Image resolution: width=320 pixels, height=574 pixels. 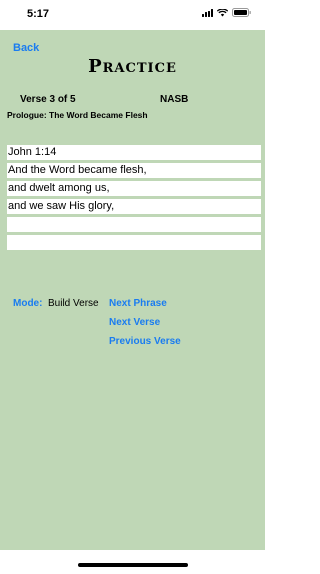 I want to click on verse-line: and dwelt among us,, so click(x=134, y=188).